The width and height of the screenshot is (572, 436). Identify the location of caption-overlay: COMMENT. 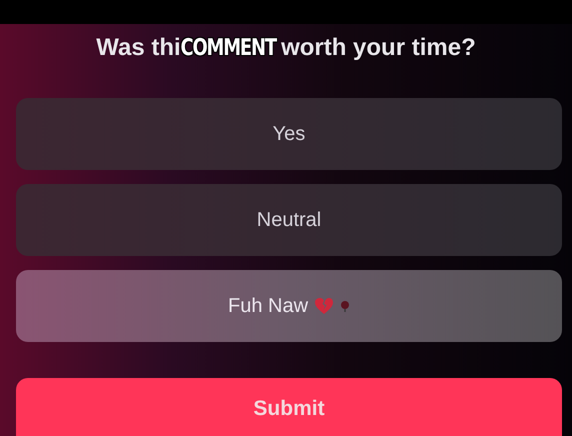
(228, 48).